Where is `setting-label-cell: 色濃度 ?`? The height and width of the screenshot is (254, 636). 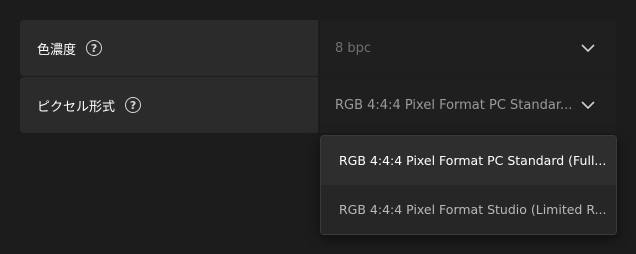
setting-label-cell: 色濃度 ? is located at coordinates (169, 48).